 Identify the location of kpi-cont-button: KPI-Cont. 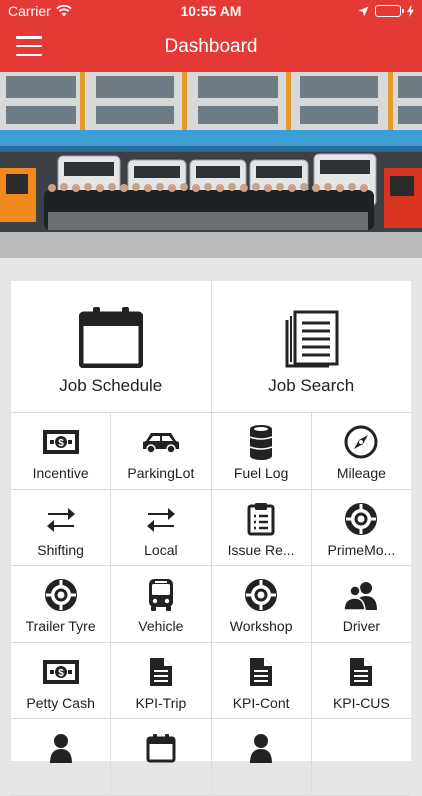
(260, 680).